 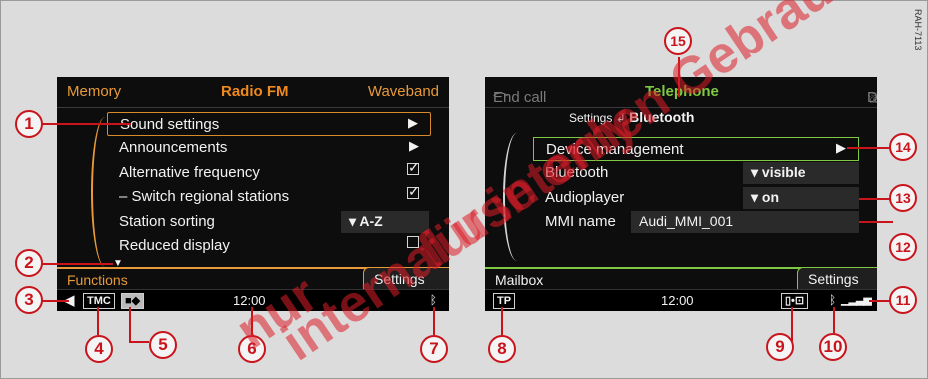 I want to click on tp-indicator: TP, so click(x=504, y=301).